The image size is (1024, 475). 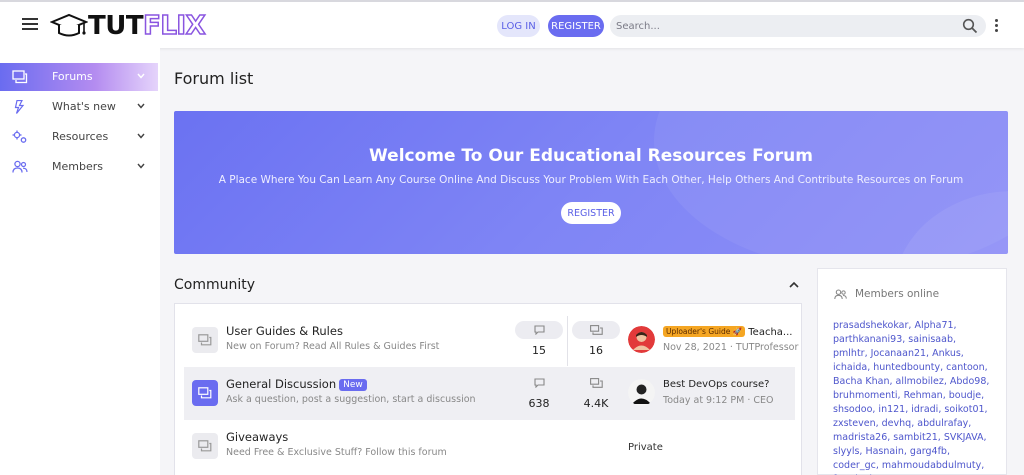 I want to click on top-bar: TUT FLIX LOG IN REGISTER, so click(x=512, y=24).